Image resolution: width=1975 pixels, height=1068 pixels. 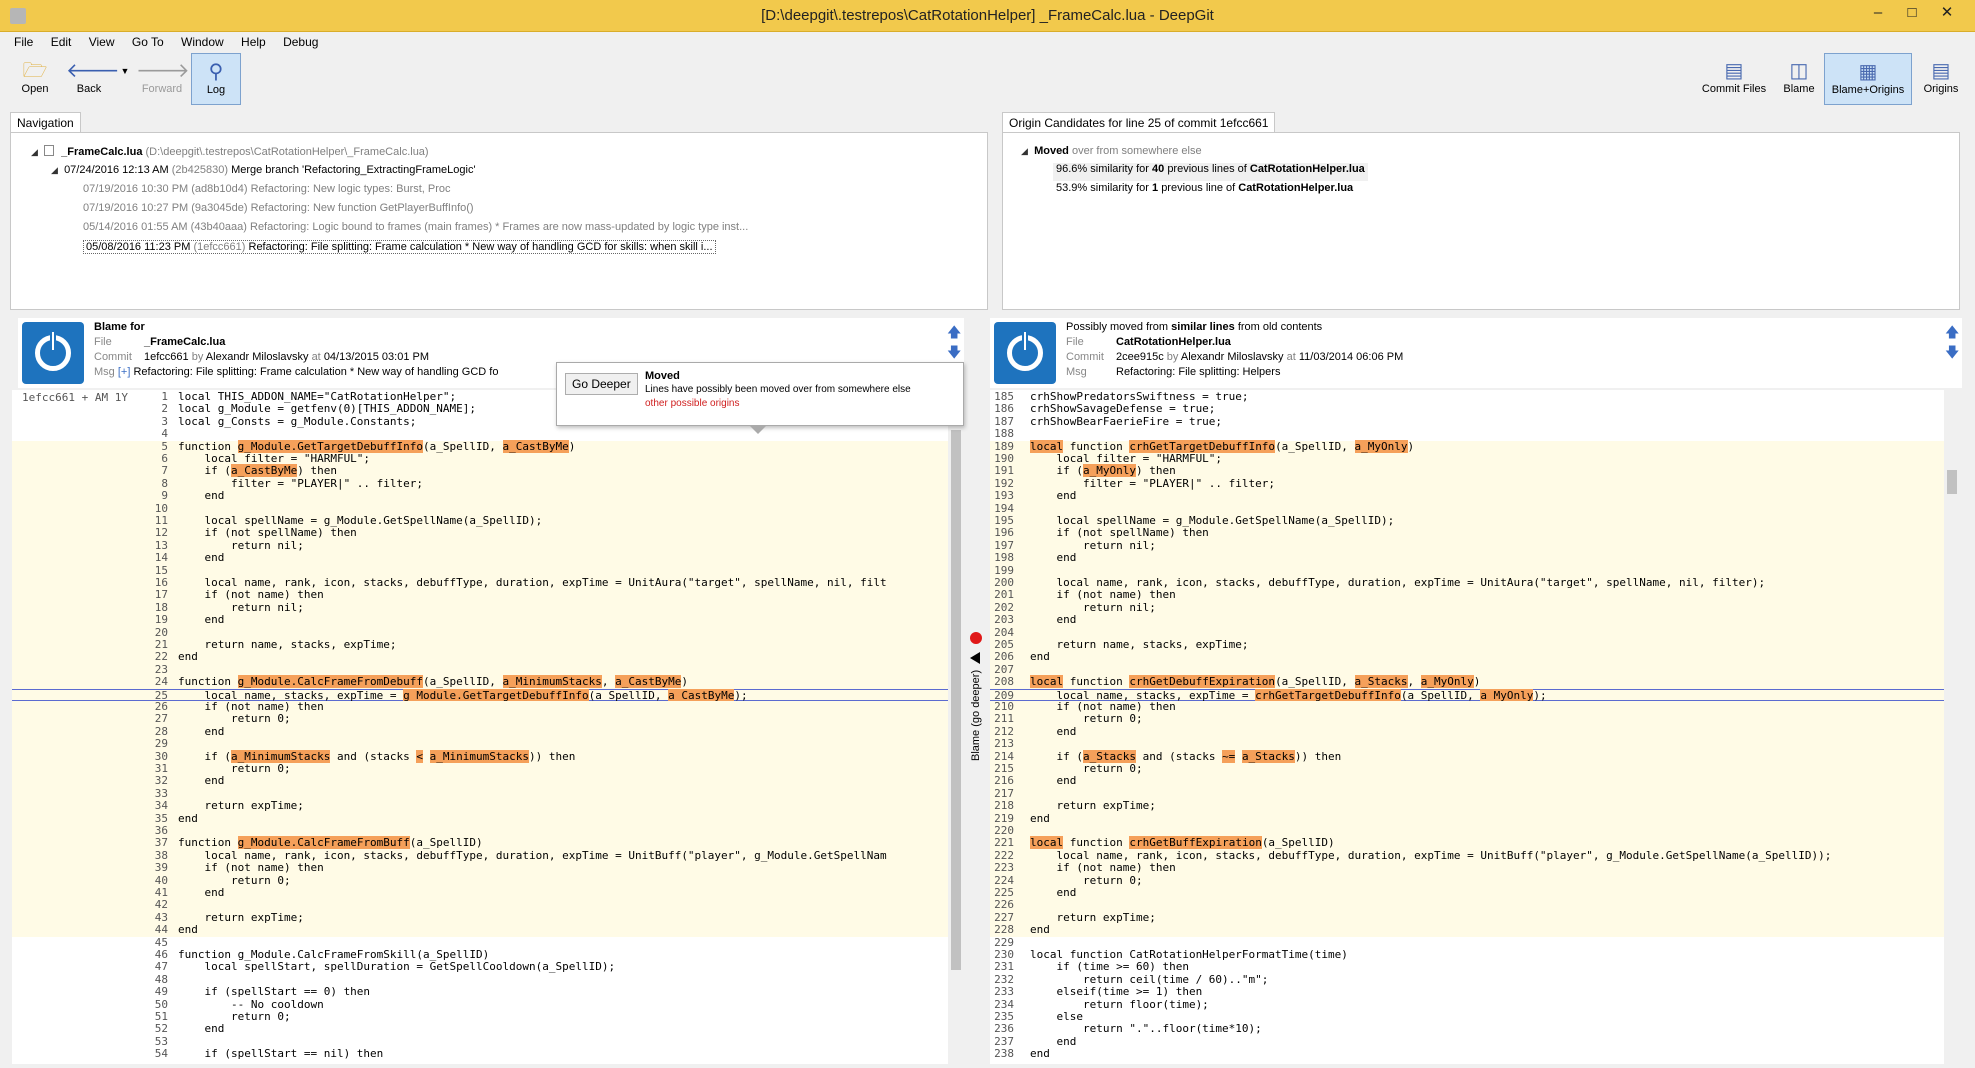 I want to click on code-line: 188, so click(x=1469, y=433).